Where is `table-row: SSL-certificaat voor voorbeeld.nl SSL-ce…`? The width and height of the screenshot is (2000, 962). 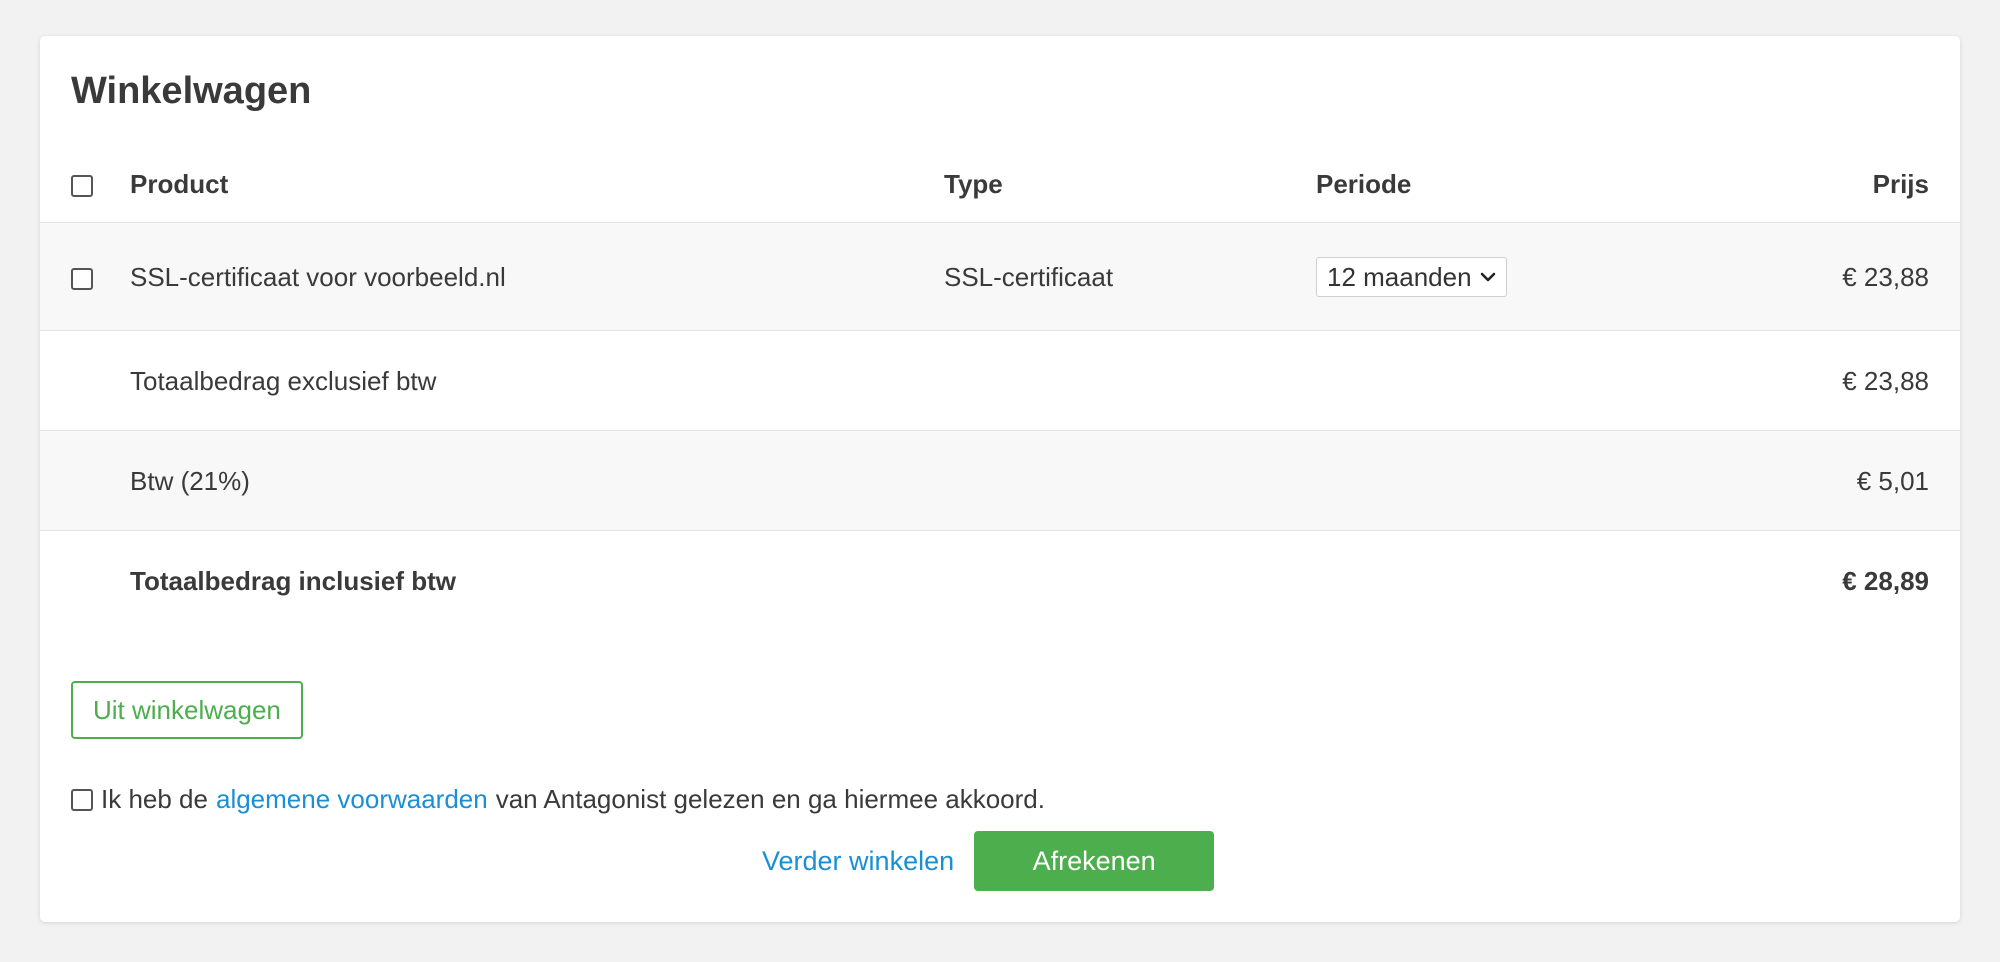
table-row: SSL-certificaat voor voorbeeld.nl SSL-ce… is located at coordinates (1000, 276).